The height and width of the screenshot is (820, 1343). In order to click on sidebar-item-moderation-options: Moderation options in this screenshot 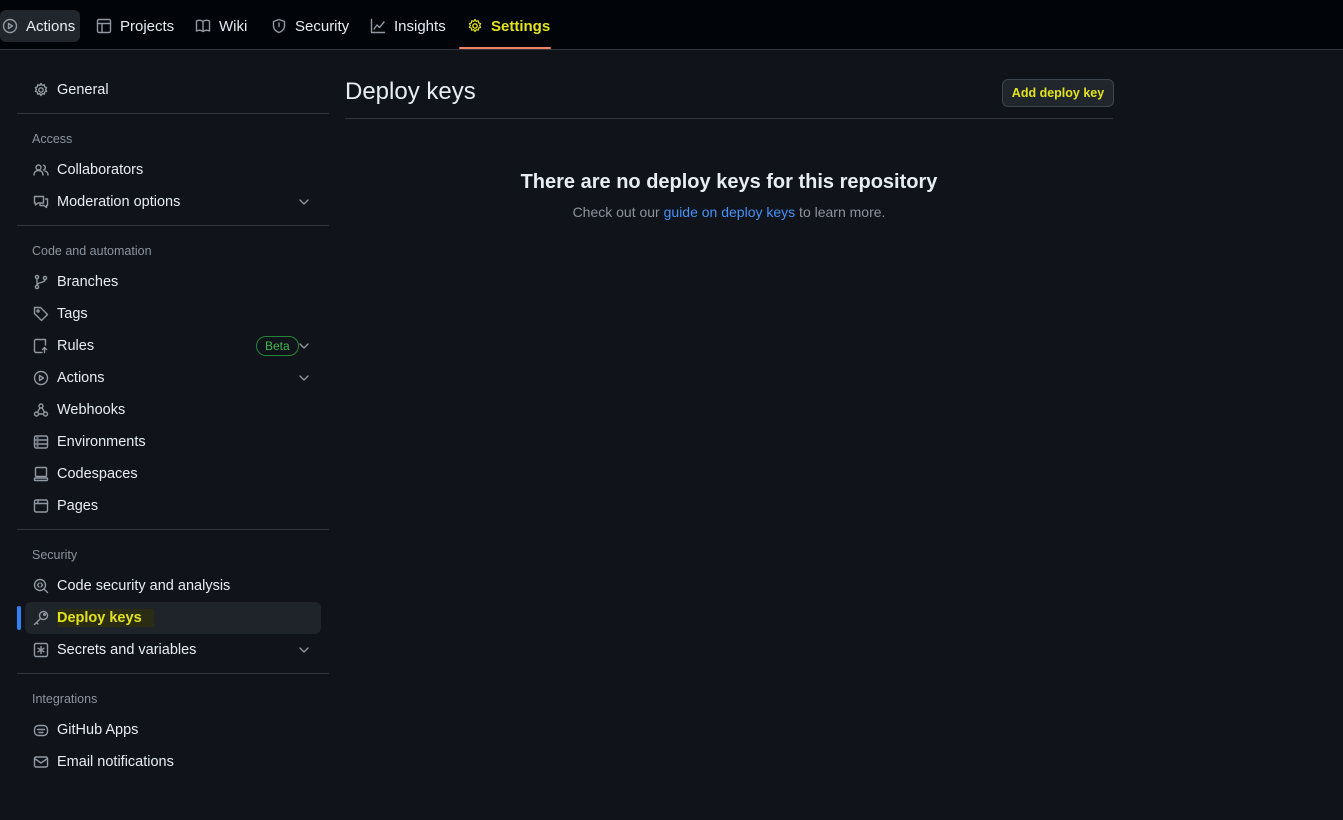, I will do `click(173, 202)`.